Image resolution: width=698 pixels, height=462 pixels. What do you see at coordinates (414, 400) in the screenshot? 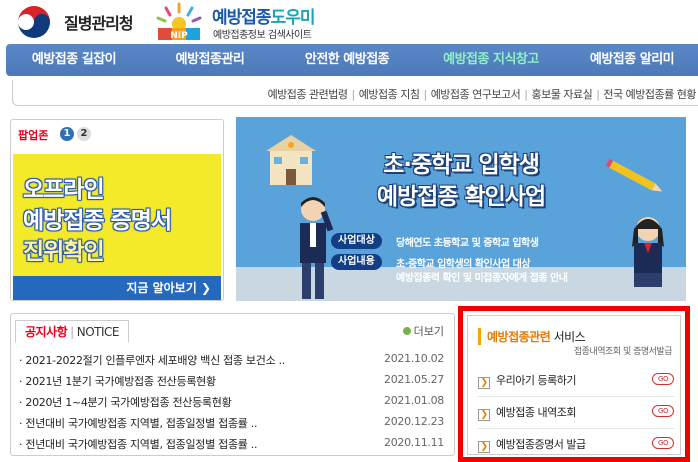
I see `notice-date: 2021.01.08` at bounding box center [414, 400].